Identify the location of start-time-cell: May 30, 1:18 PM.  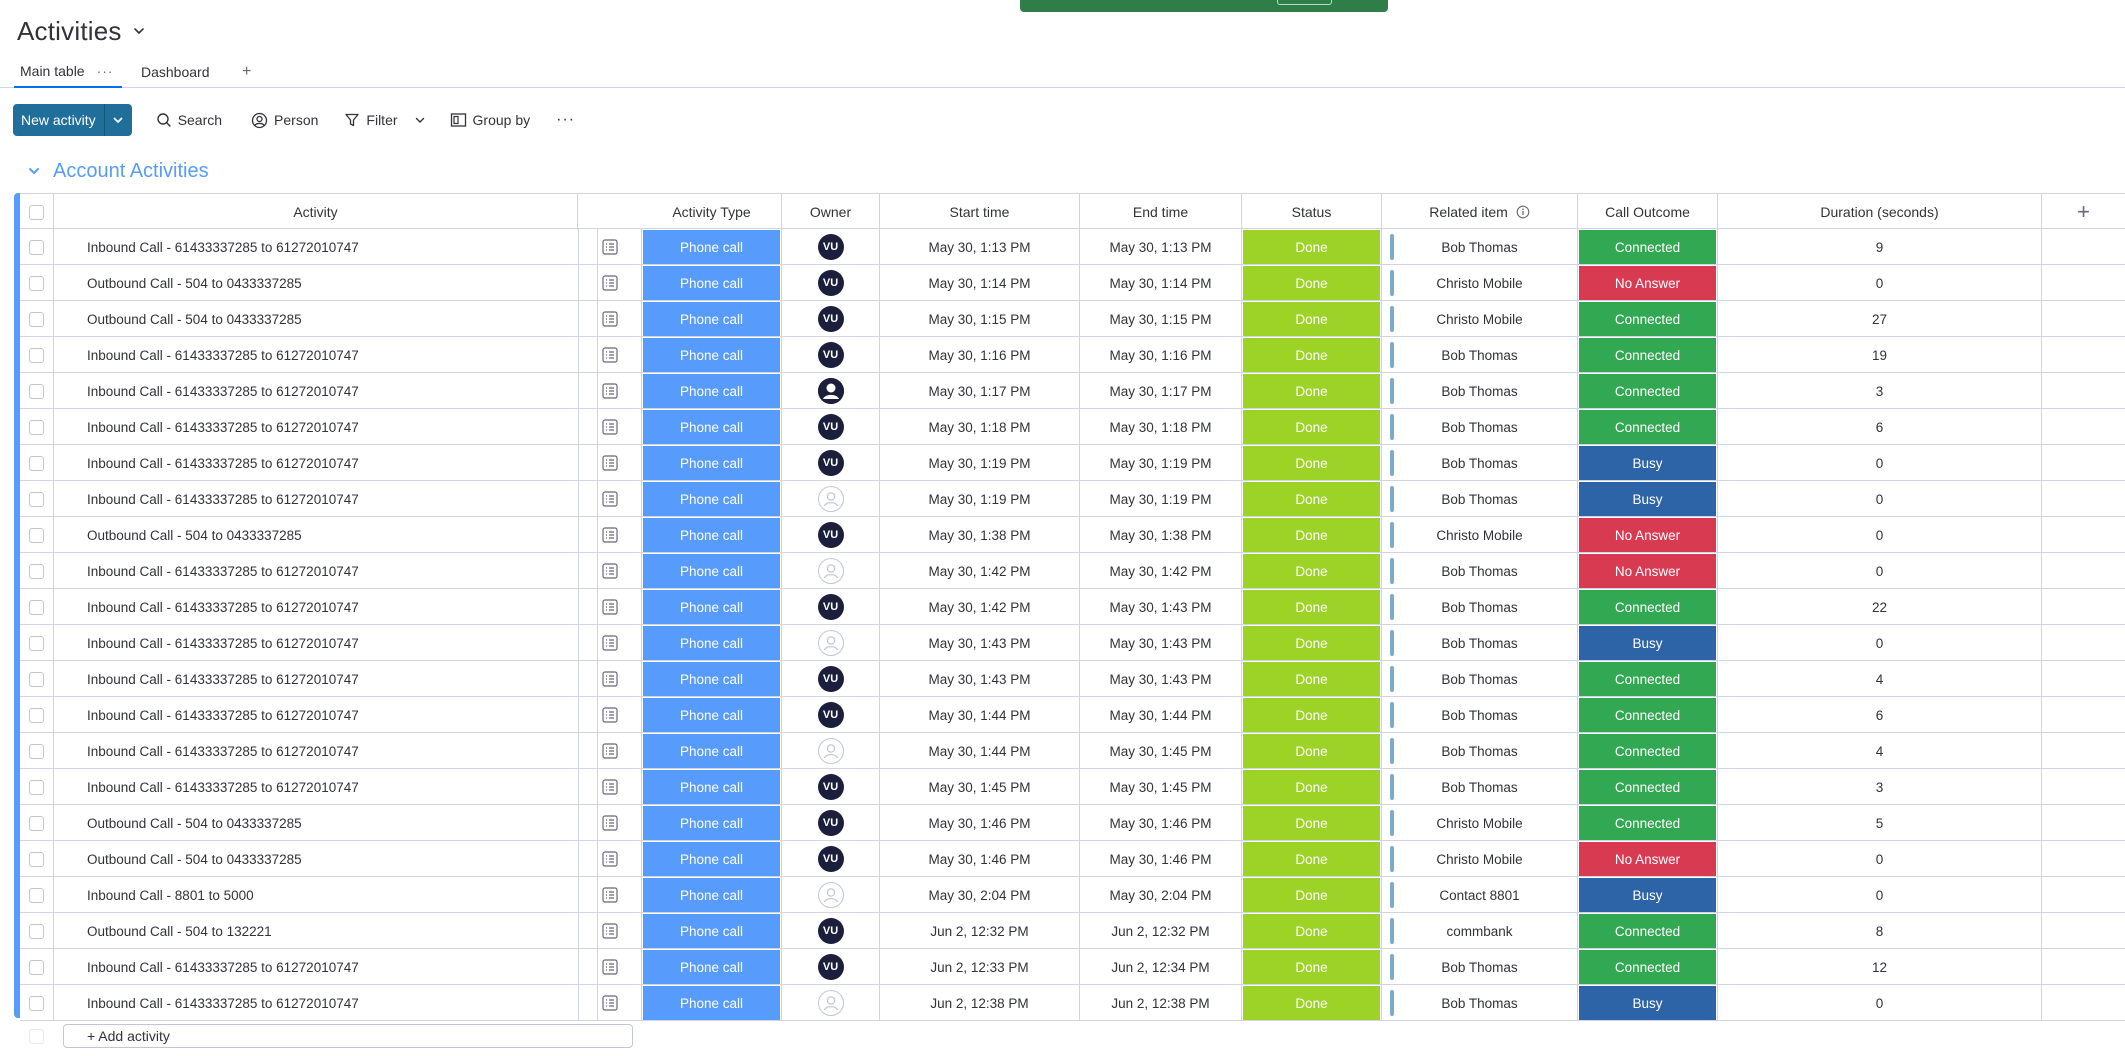
(980, 427).